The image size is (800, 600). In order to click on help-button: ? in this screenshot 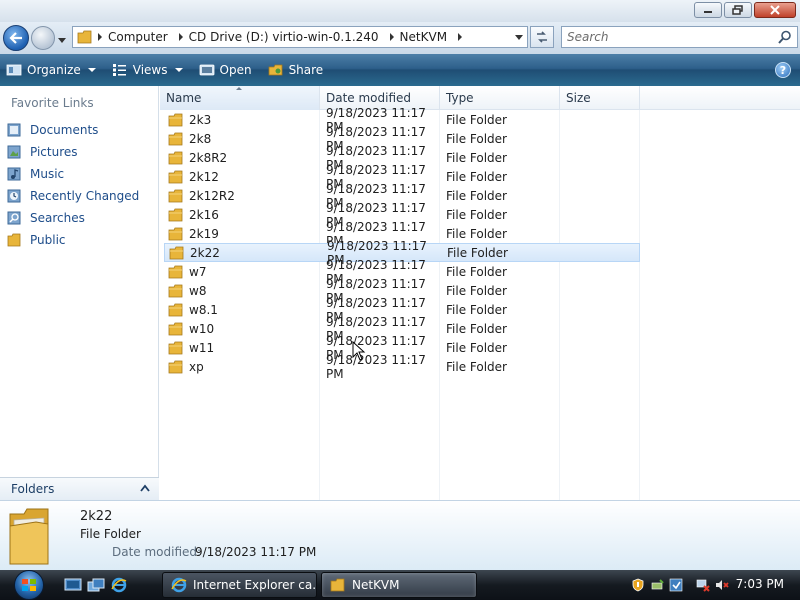, I will do `click(783, 70)`.